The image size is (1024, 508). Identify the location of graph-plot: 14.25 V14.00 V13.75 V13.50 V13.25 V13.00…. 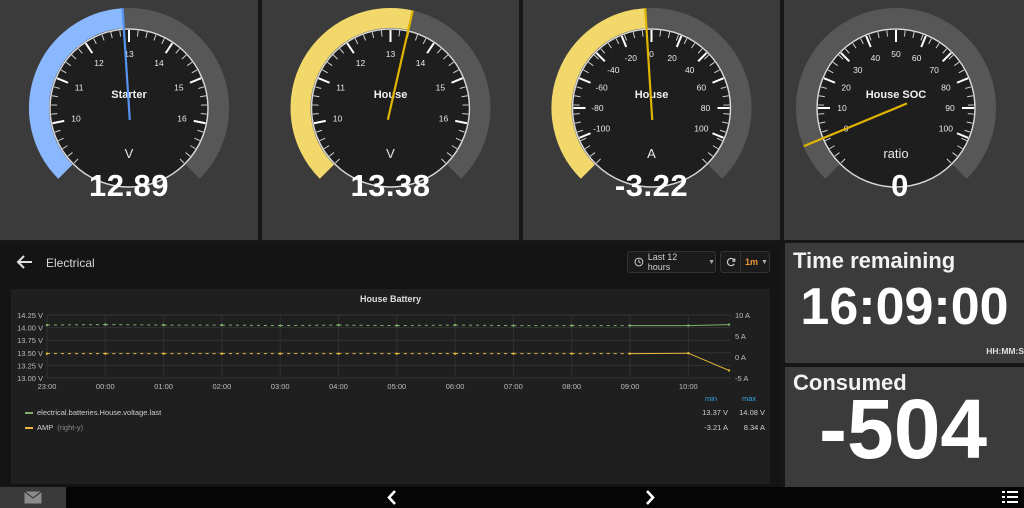
(383, 351).